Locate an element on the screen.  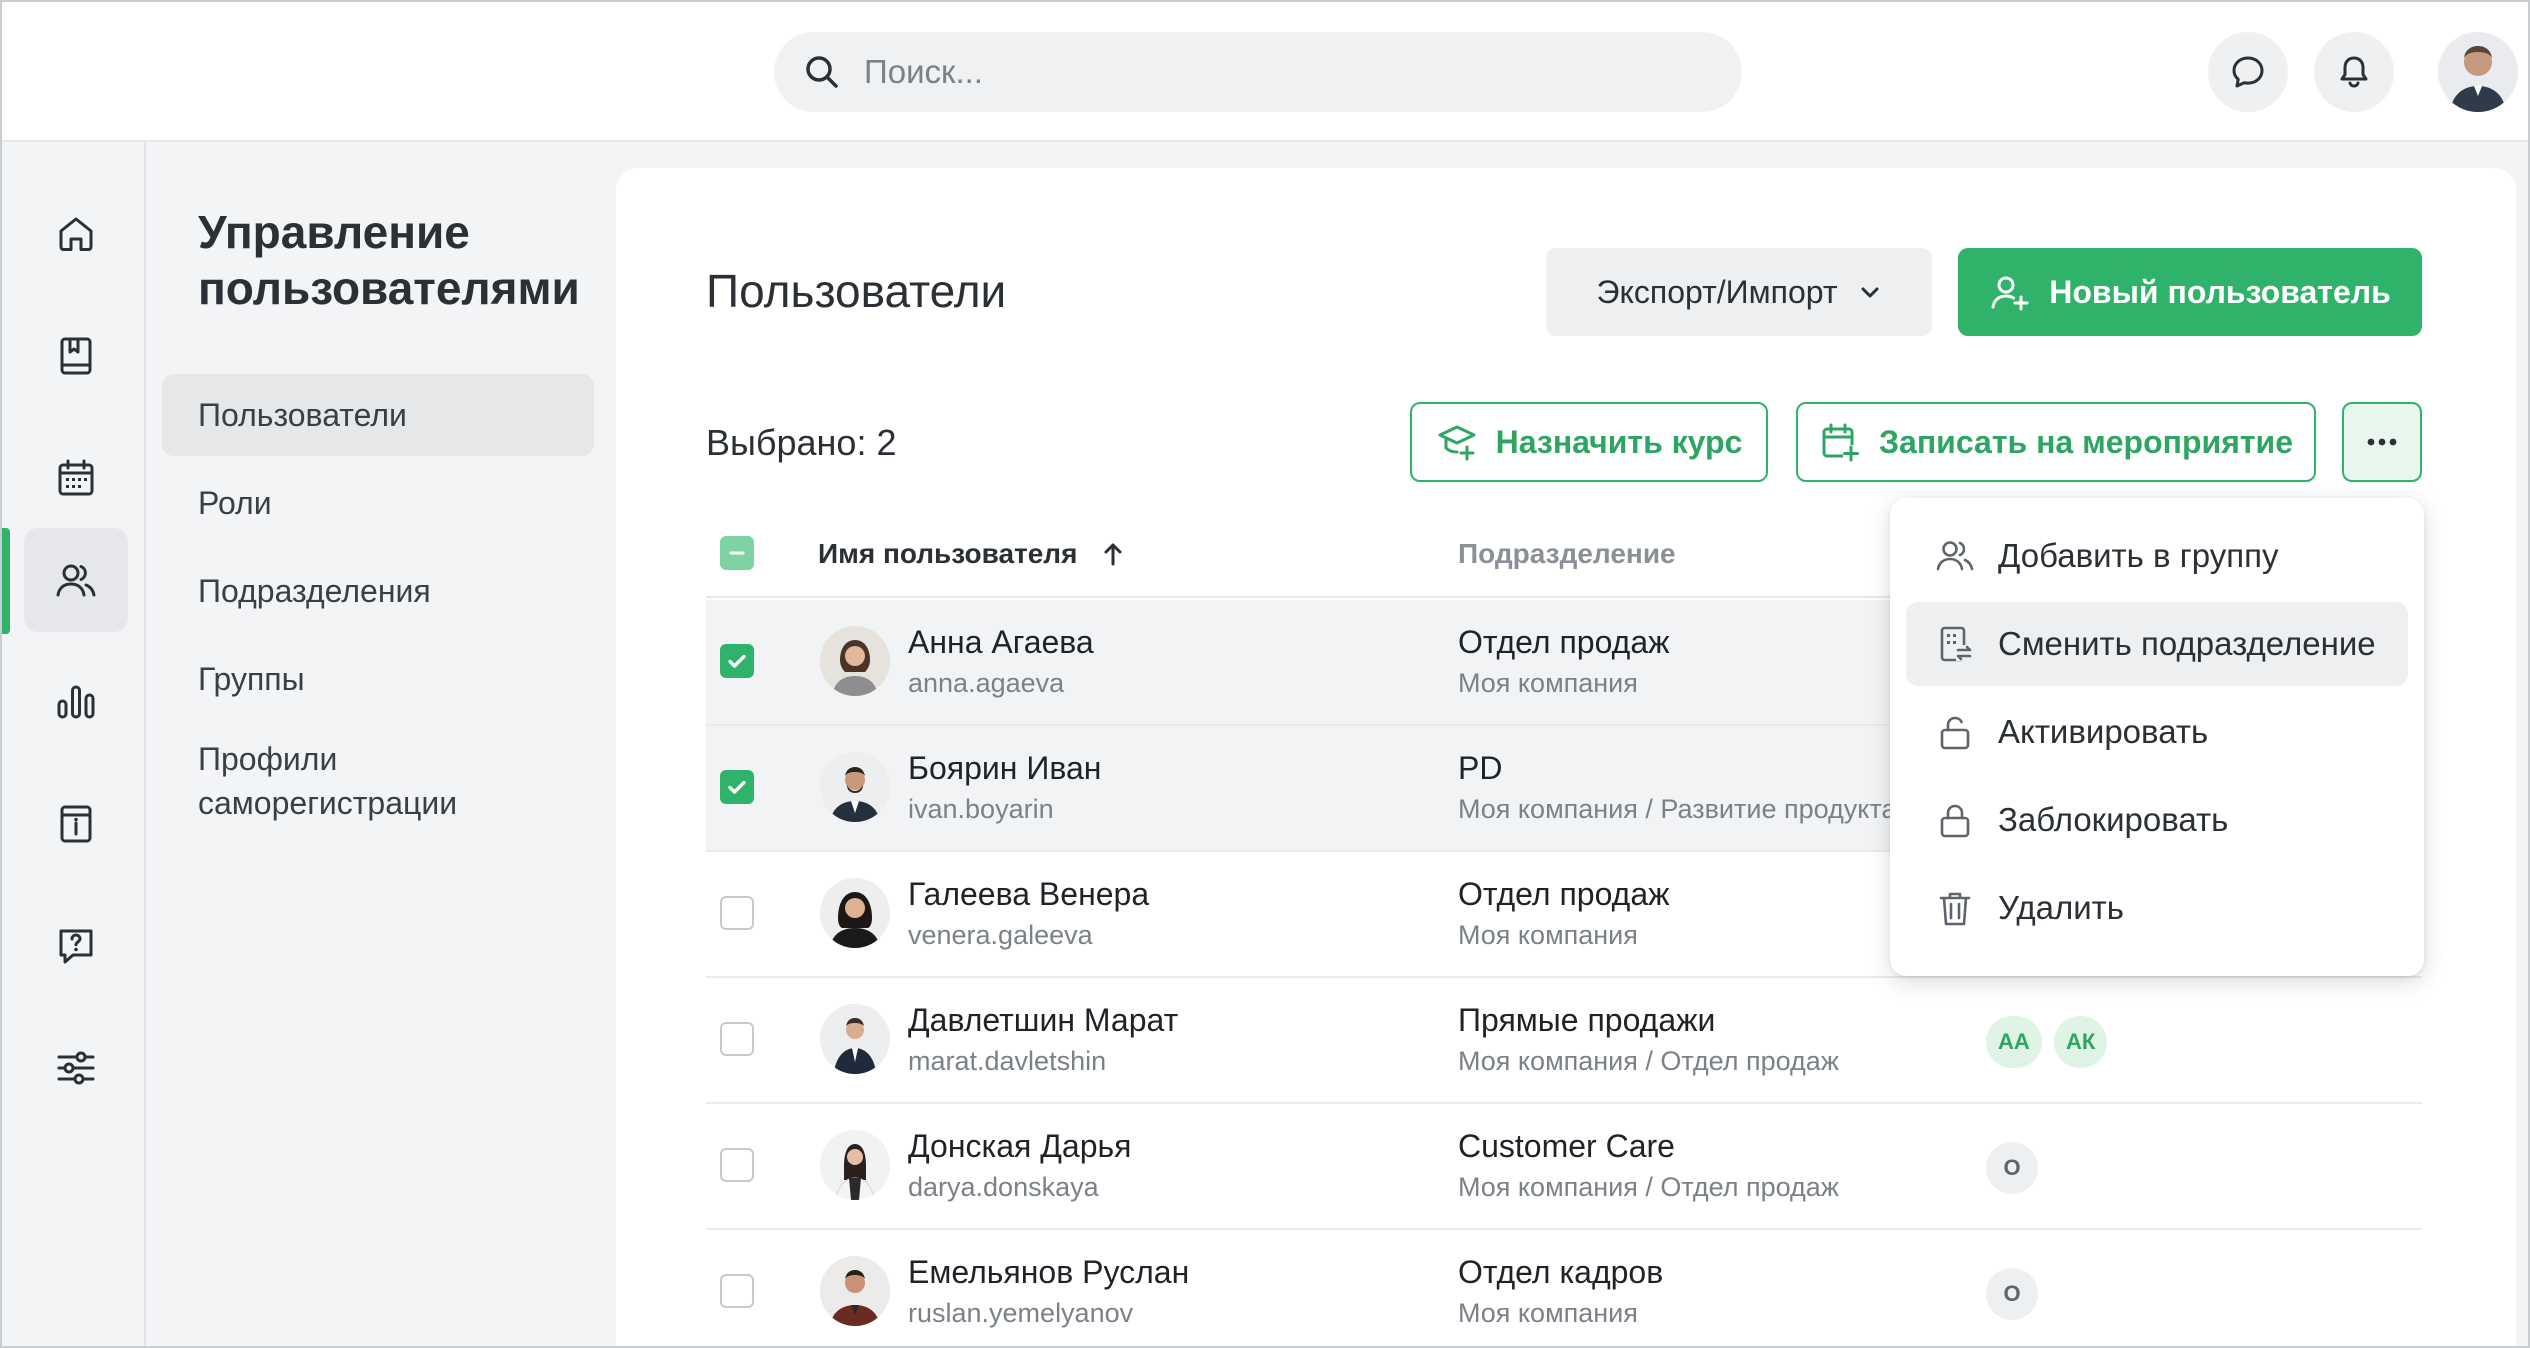
user-login: anna.agaeva is located at coordinates (986, 683).